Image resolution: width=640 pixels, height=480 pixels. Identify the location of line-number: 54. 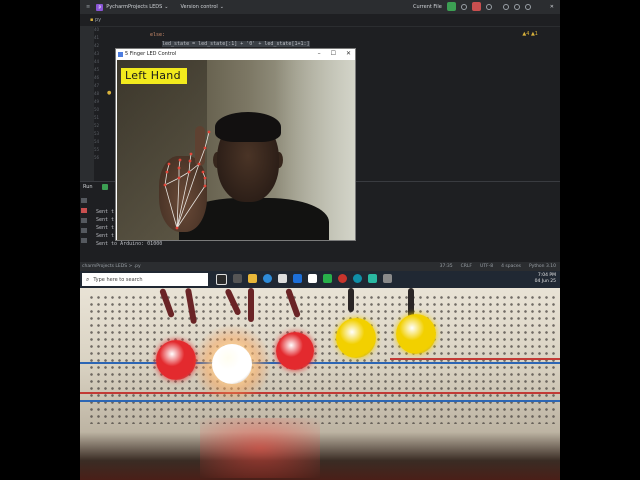
(97, 141).